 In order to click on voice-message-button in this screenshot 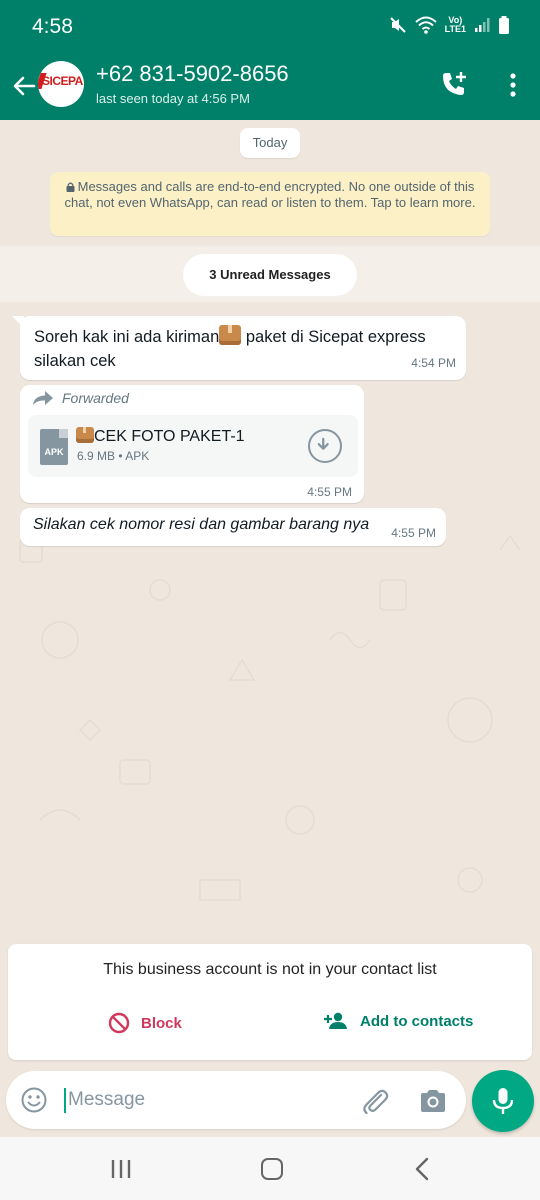, I will do `click(503, 1101)`.